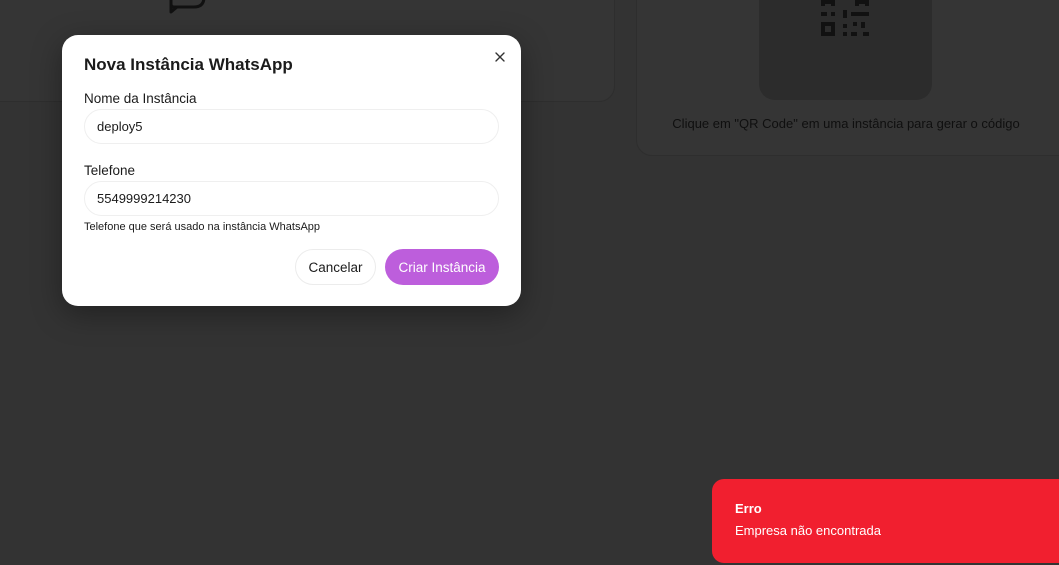 Image resolution: width=1059 pixels, height=565 pixels. Describe the element at coordinates (748, 508) in the screenshot. I see `toast-title: Erro` at that location.